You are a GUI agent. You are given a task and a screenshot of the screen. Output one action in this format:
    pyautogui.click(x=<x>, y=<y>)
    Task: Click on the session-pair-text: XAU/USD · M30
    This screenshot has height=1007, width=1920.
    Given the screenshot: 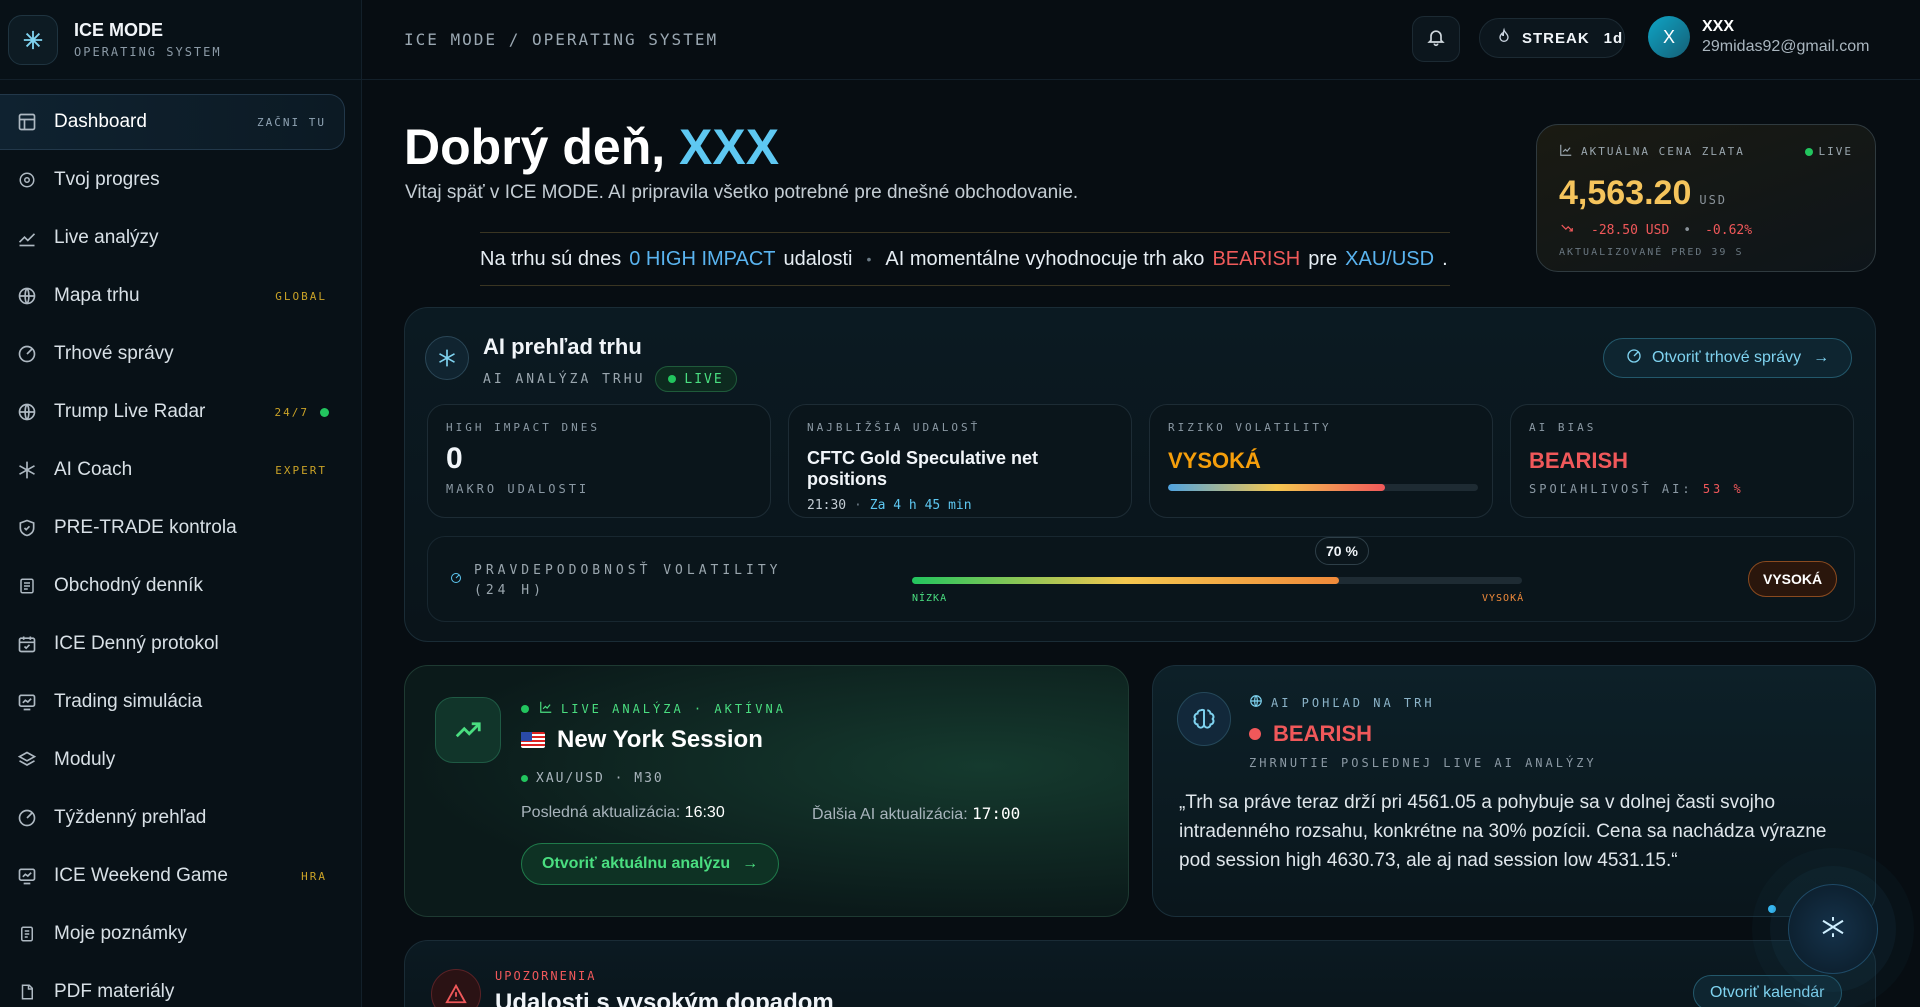 What is the action you would take?
    pyautogui.click(x=600, y=778)
    